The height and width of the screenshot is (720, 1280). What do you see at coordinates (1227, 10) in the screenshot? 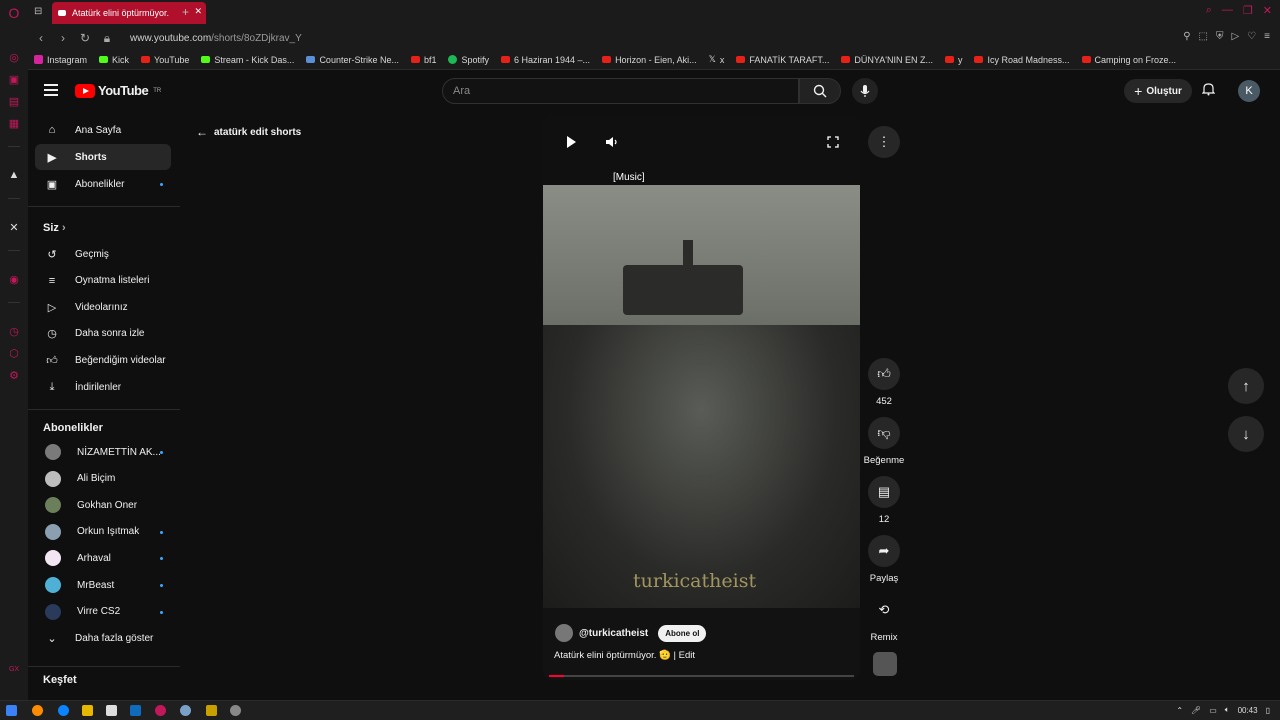
I see `minimize-icon: —` at bounding box center [1227, 10].